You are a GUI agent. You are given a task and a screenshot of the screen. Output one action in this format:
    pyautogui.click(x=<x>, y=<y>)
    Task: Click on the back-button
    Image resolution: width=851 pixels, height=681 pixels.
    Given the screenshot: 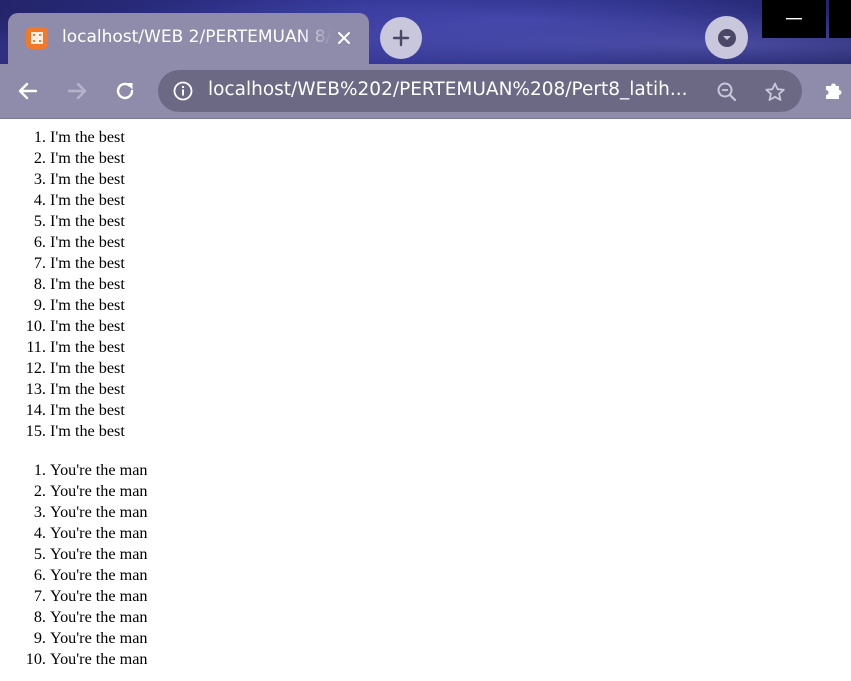 What is the action you would take?
    pyautogui.click(x=28, y=91)
    